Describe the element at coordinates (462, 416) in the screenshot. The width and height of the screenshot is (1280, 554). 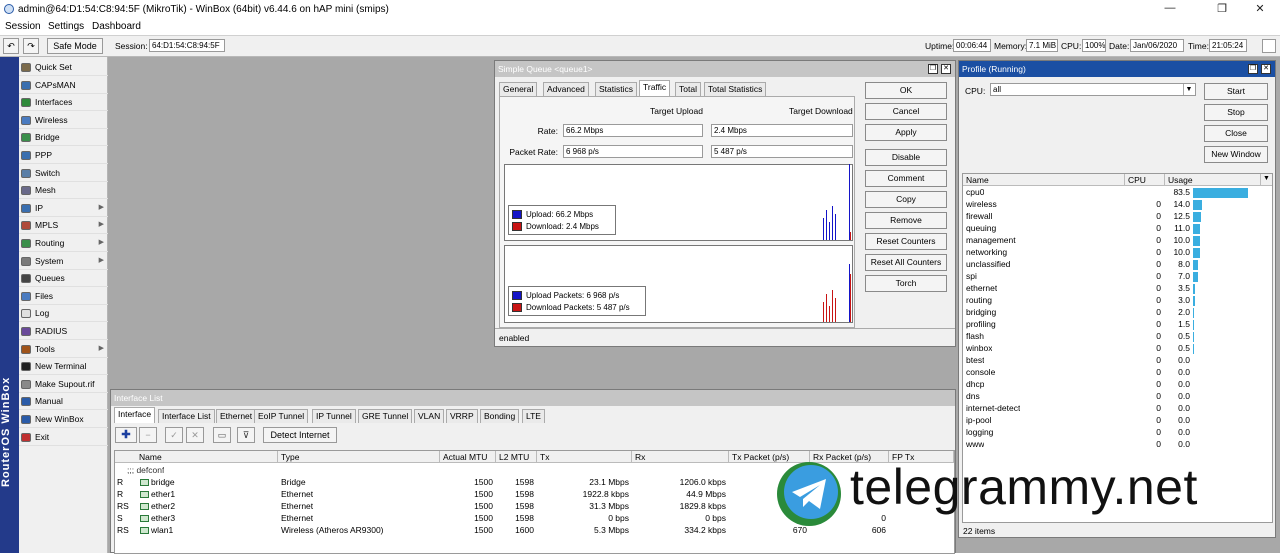
I see `tab-vrrp: VRRP` at that location.